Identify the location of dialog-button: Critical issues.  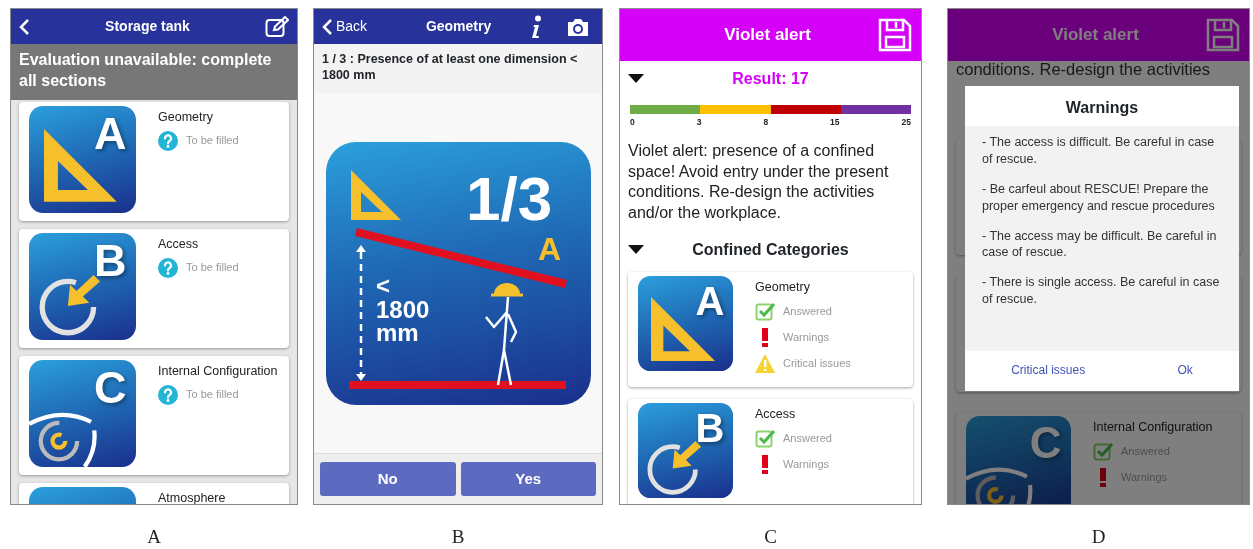
(1048, 370).